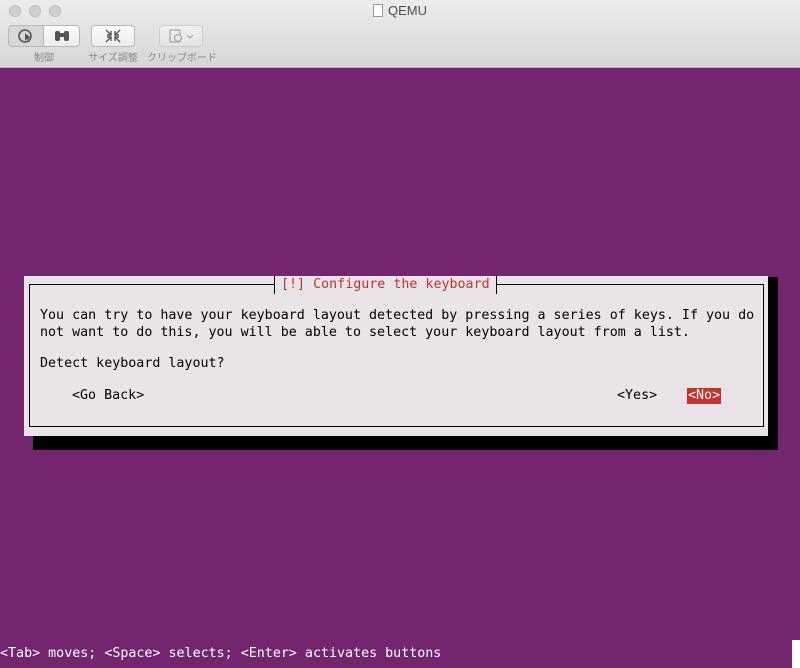 The image size is (800, 668). What do you see at coordinates (796, 654) in the screenshot?
I see `cursor-block` at bounding box center [796, 654].